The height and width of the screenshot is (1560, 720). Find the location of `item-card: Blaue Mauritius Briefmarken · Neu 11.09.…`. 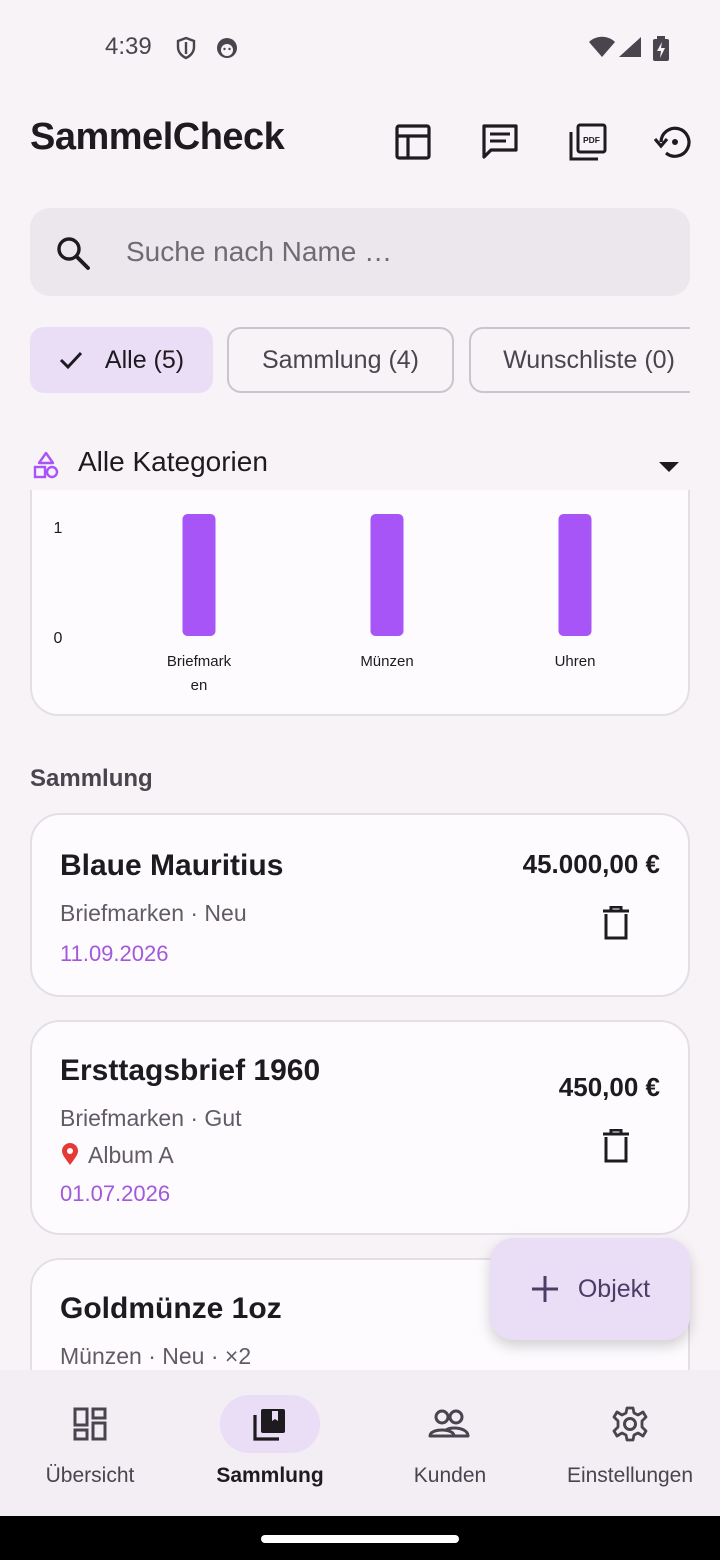

item-card: Blaue Mauritius Briefmarken · Neu 11.09.… is located at coordinates (360, 905).